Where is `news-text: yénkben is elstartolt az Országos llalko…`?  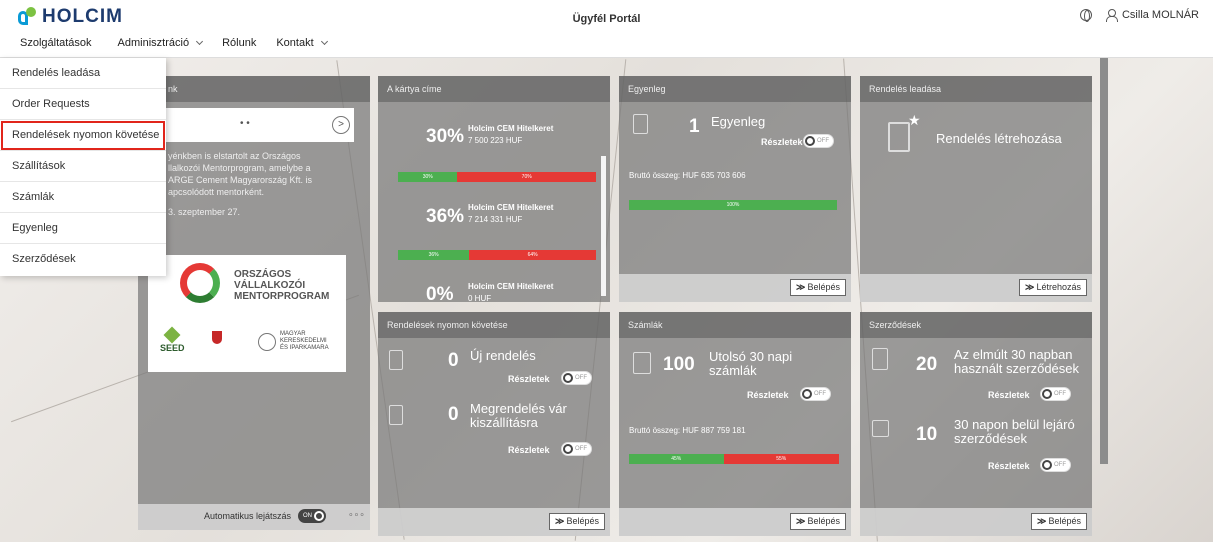
news-text: yénkben is elstartolt az Országos llalko… is located at coordinates (257, 184).